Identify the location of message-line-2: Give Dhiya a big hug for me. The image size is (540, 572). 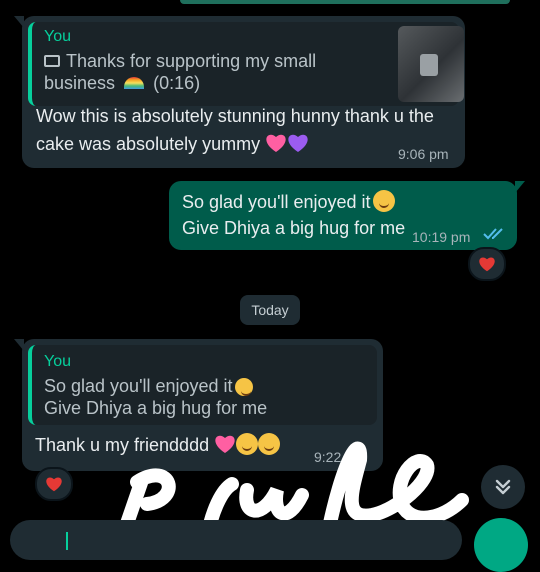
(294, 228).